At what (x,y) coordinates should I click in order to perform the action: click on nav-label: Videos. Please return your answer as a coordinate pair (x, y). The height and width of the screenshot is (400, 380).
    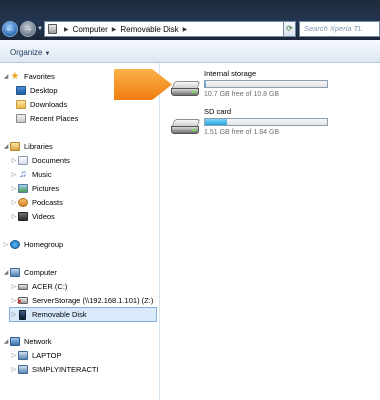
    Looking at the image, I should click on (43, 216).